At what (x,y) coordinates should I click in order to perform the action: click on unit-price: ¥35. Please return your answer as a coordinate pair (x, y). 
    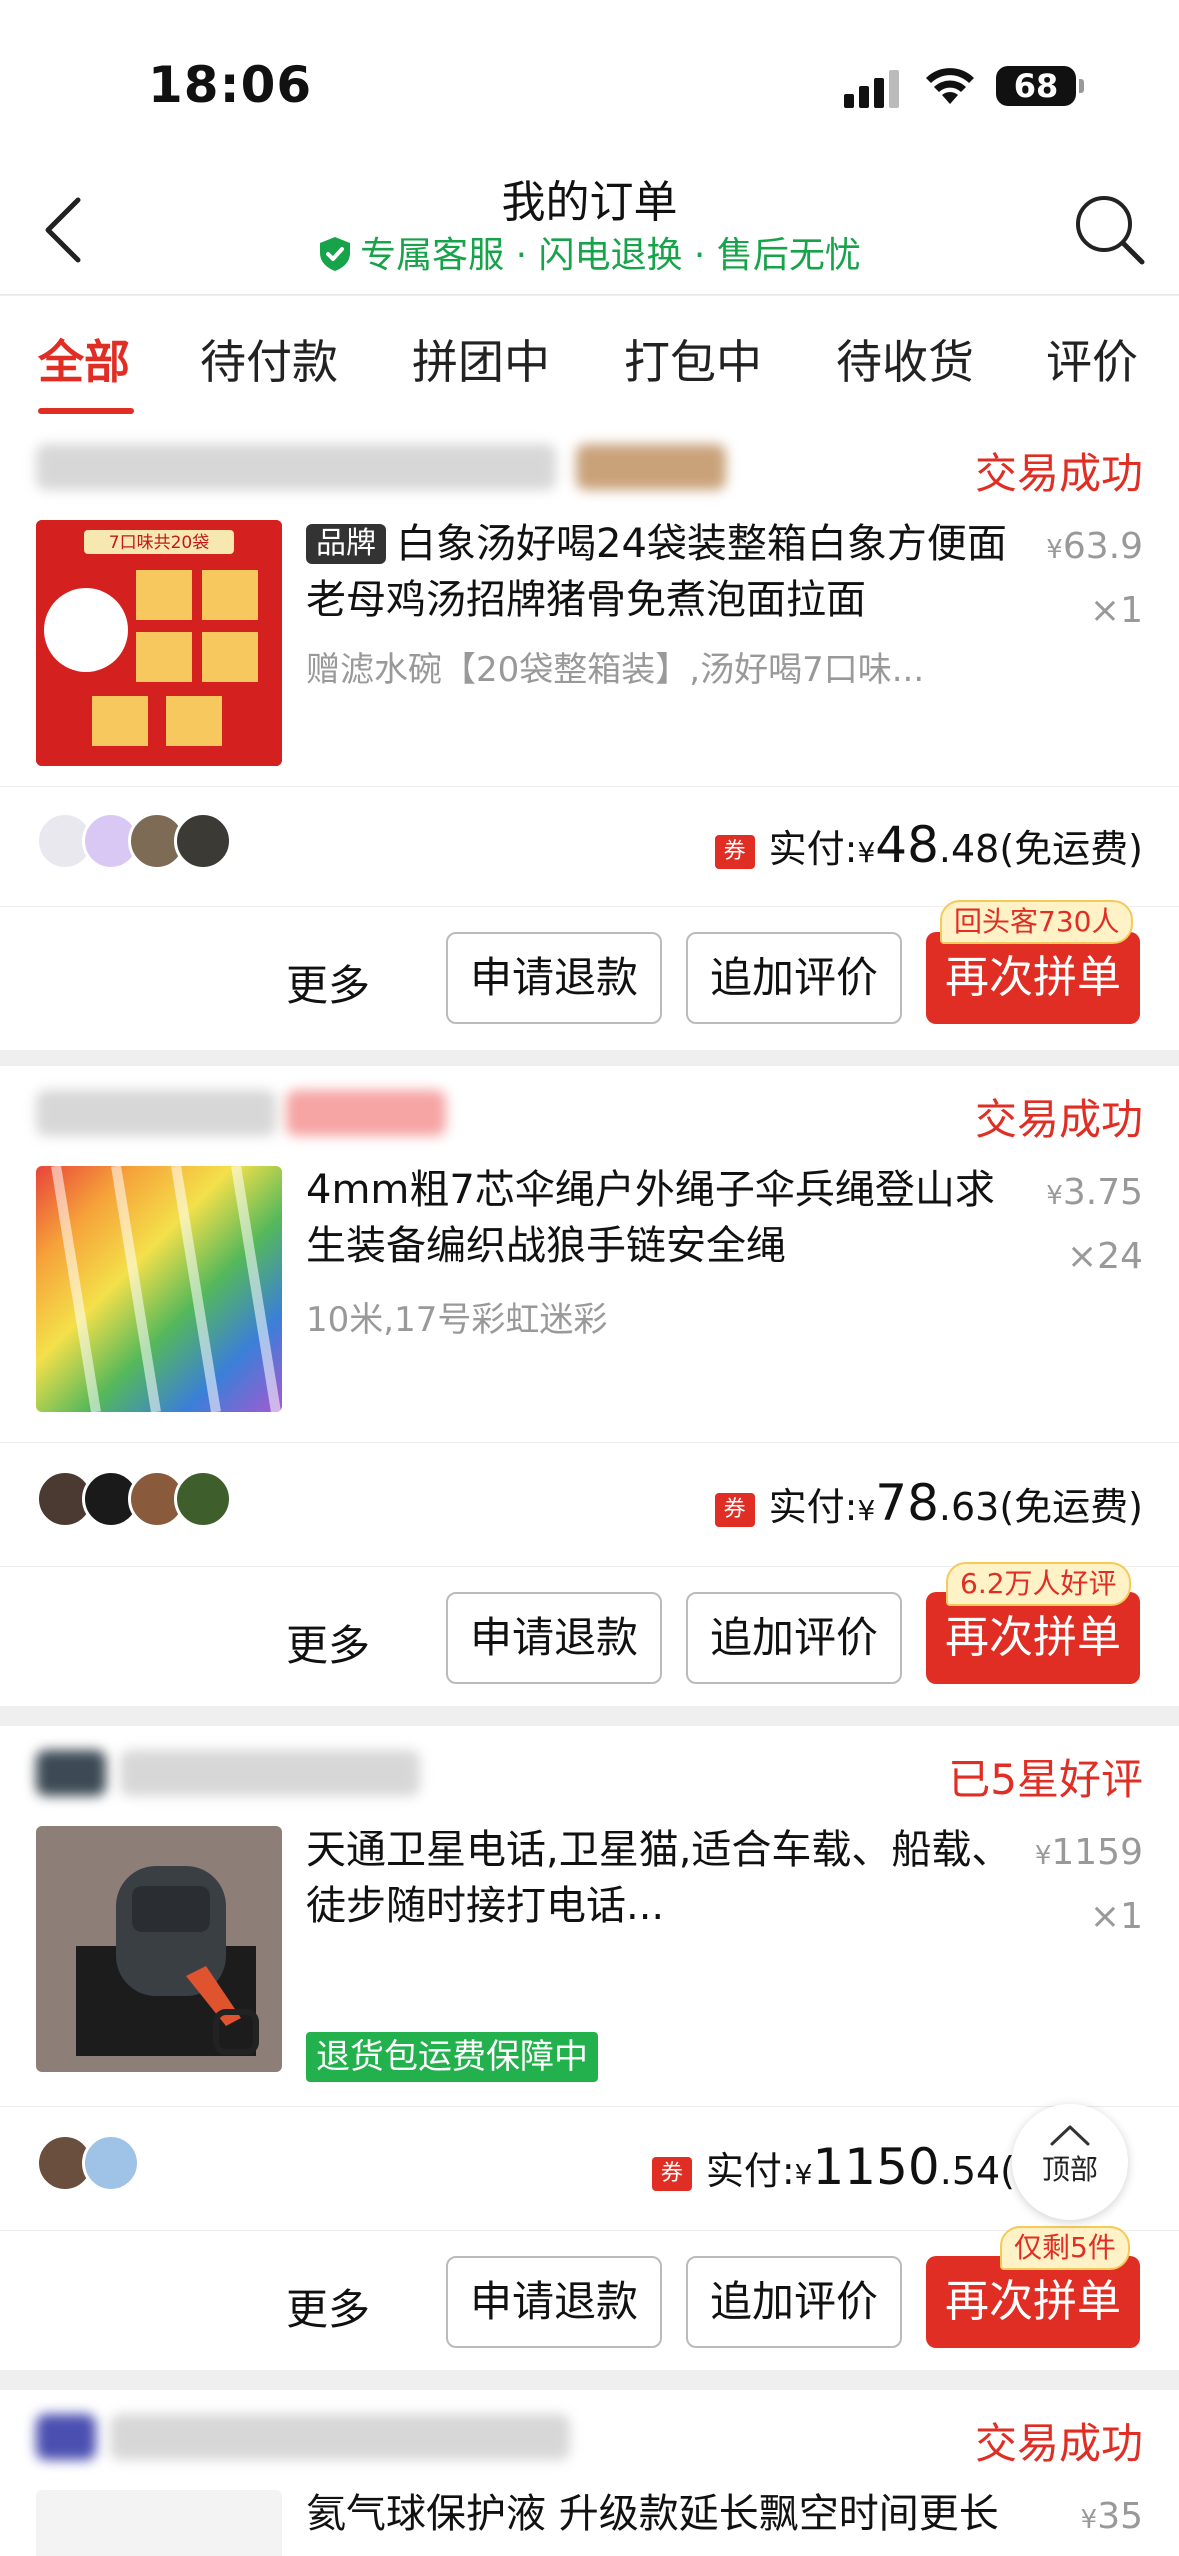
    Looking at the image, I should click on (1112, 2516).